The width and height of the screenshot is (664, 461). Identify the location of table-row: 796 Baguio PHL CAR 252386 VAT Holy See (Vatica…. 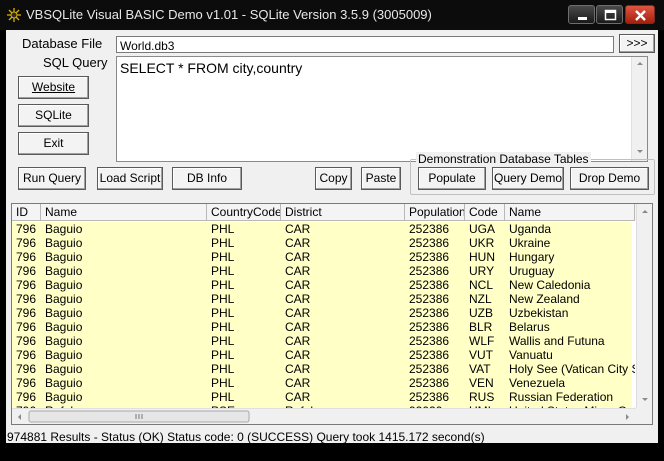
(323, 369).